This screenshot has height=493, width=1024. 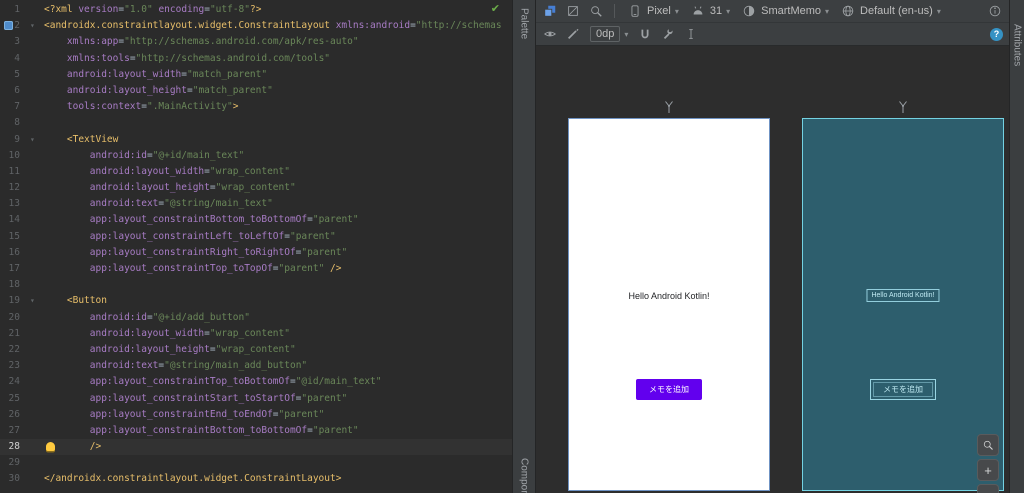 What do you see at coordinates (256, 334) in the screenshot?
I see `code-line: 21 android:layout_width="wrap_content"` at bounding box center [256, 334].